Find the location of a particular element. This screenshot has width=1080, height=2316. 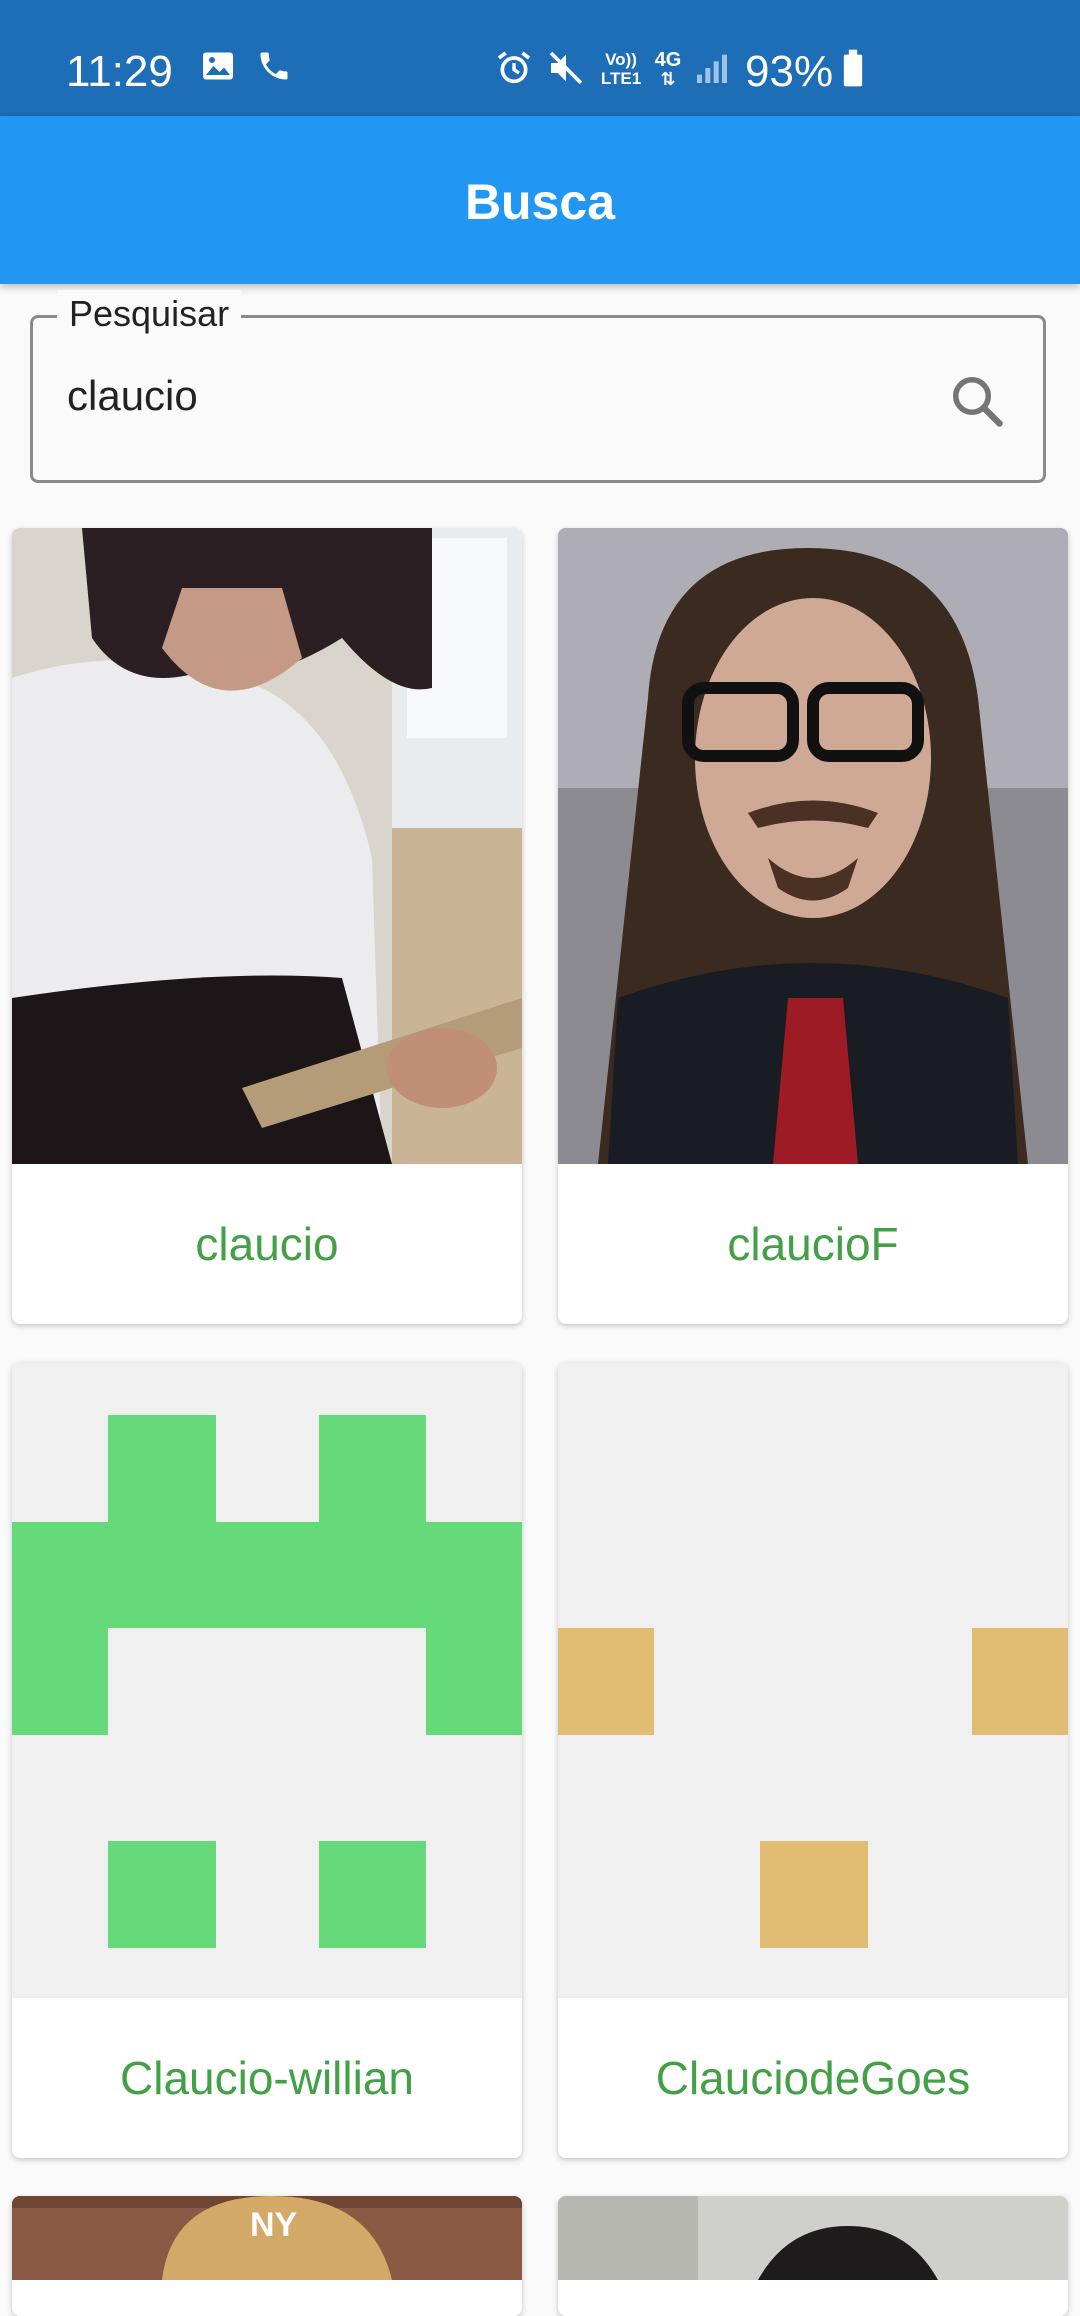

4g-icon: 4G ⇅ is located at coordinates (668, 69).